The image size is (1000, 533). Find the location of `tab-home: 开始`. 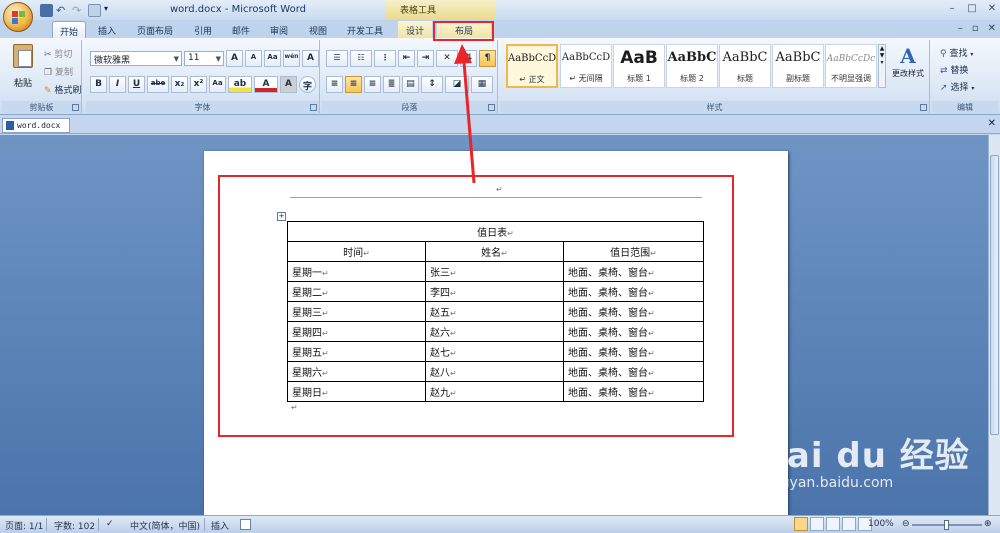

tab-home: 开始 is located at coordinates (69, 29).